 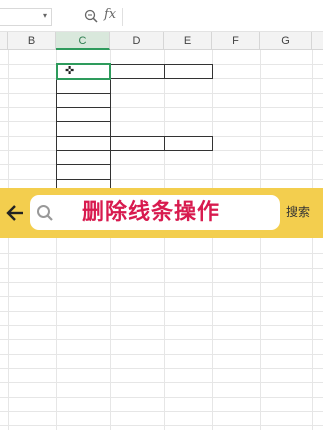 What do you see at coordinates (4, 41) in the screenshot?
I see `row-header-corner` at bounding box center [4, 41].